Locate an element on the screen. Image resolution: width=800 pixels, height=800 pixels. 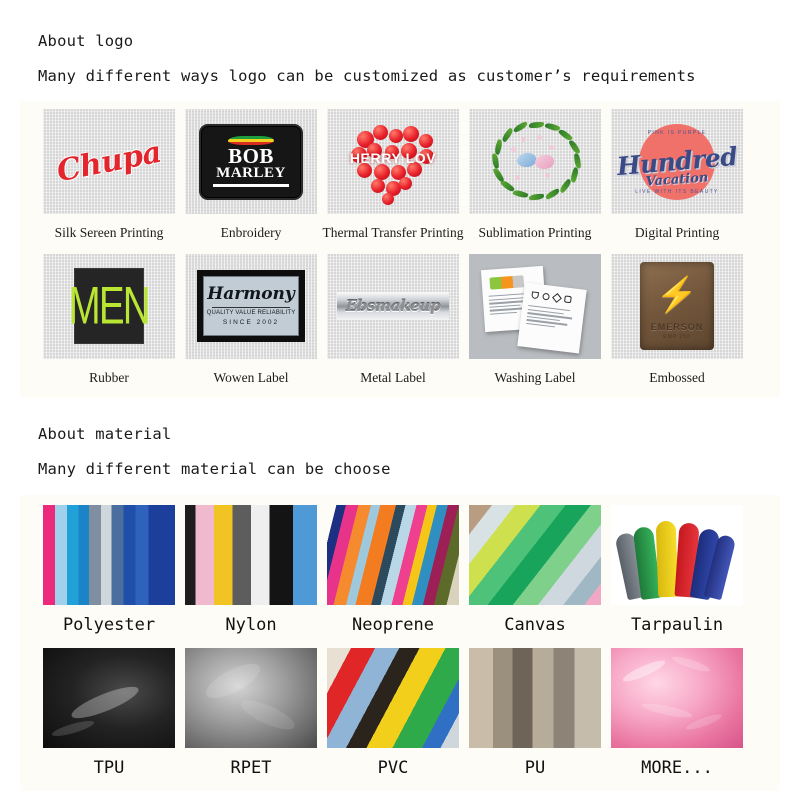
metal-label-image: Ebsmakeup is located at coordinates (393, 306).